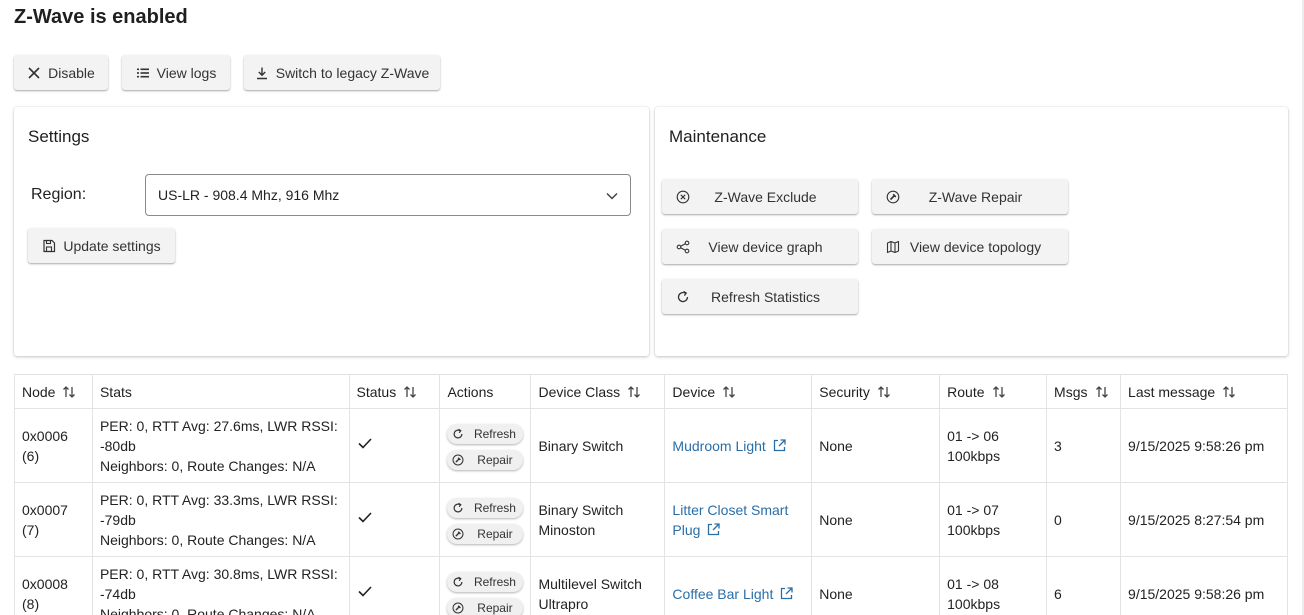 The width and height of the screenshot is (1304, 615). Describe the element at coordinates (765, 196) in the screenshot. I see `zwave-exclude-label: Z-Wave Exclude` at that location.